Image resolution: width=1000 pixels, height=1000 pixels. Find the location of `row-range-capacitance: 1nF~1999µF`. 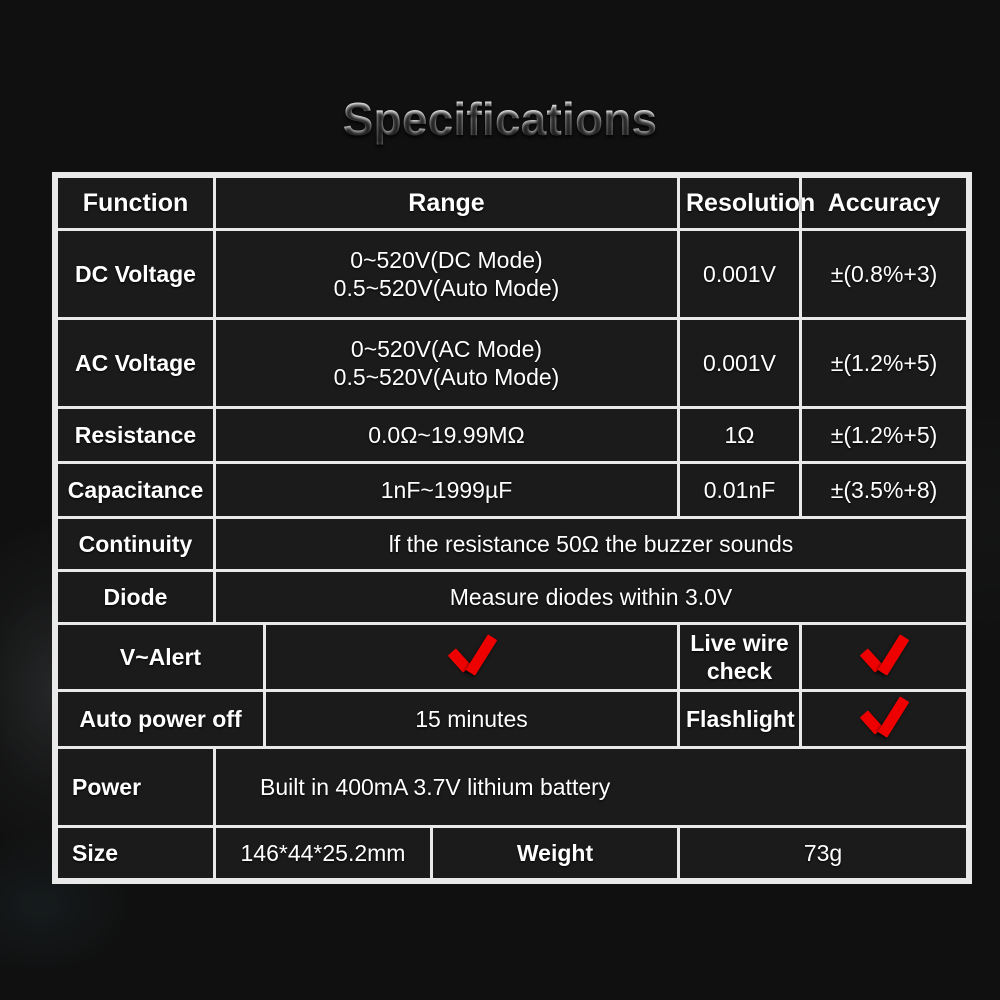

row-range-capacitance: 1nF~1999µF is located at coordinates (446, 490).